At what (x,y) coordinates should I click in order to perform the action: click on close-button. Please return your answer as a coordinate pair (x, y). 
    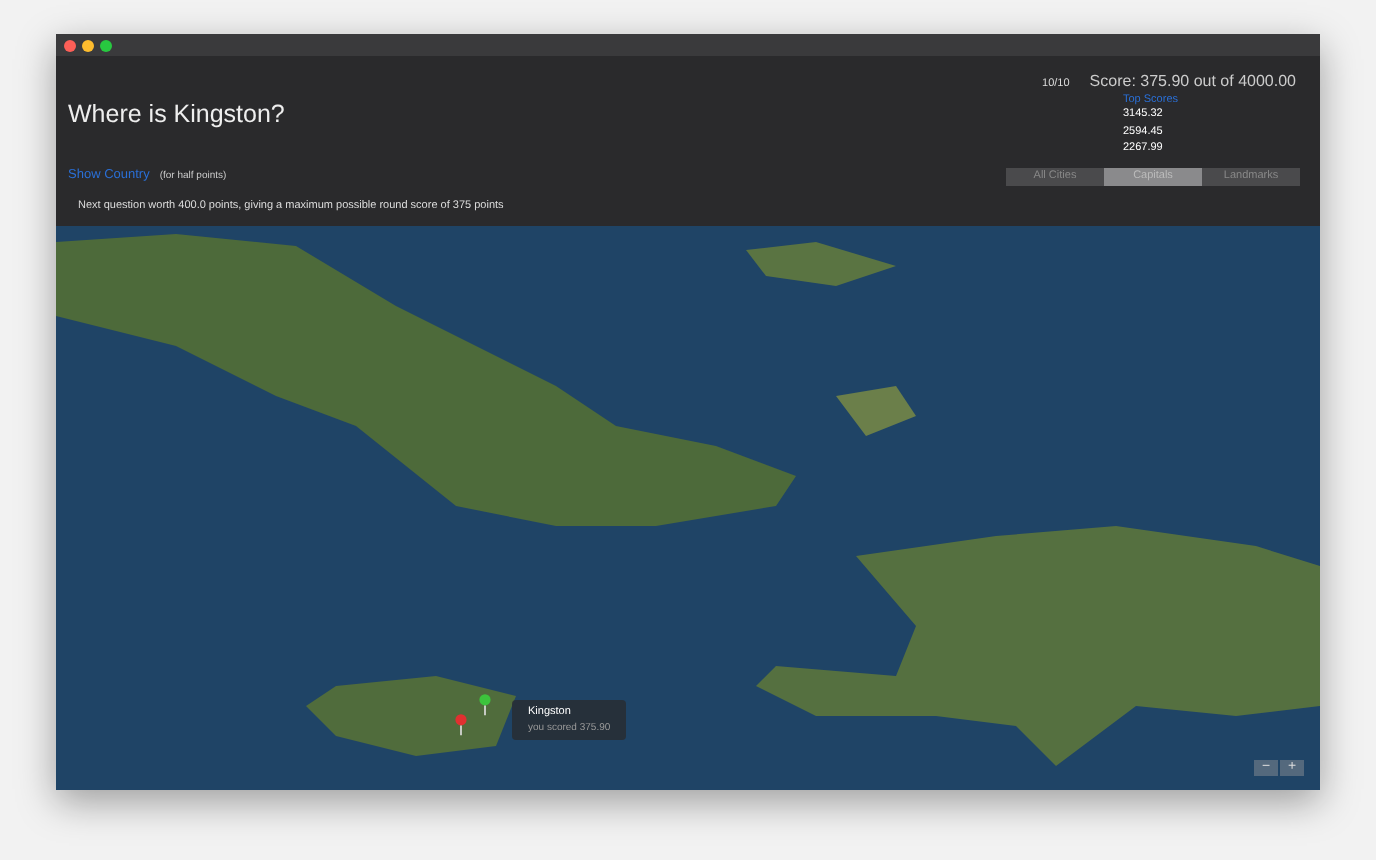
    Looking at the image, I should click on (70, 45).